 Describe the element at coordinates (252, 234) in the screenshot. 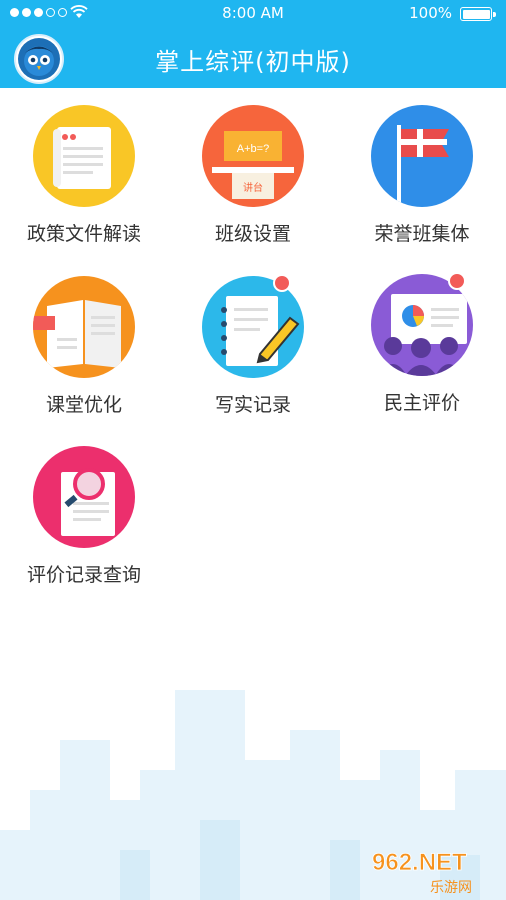

I see `menu-item-label: 班级设置` at that location.